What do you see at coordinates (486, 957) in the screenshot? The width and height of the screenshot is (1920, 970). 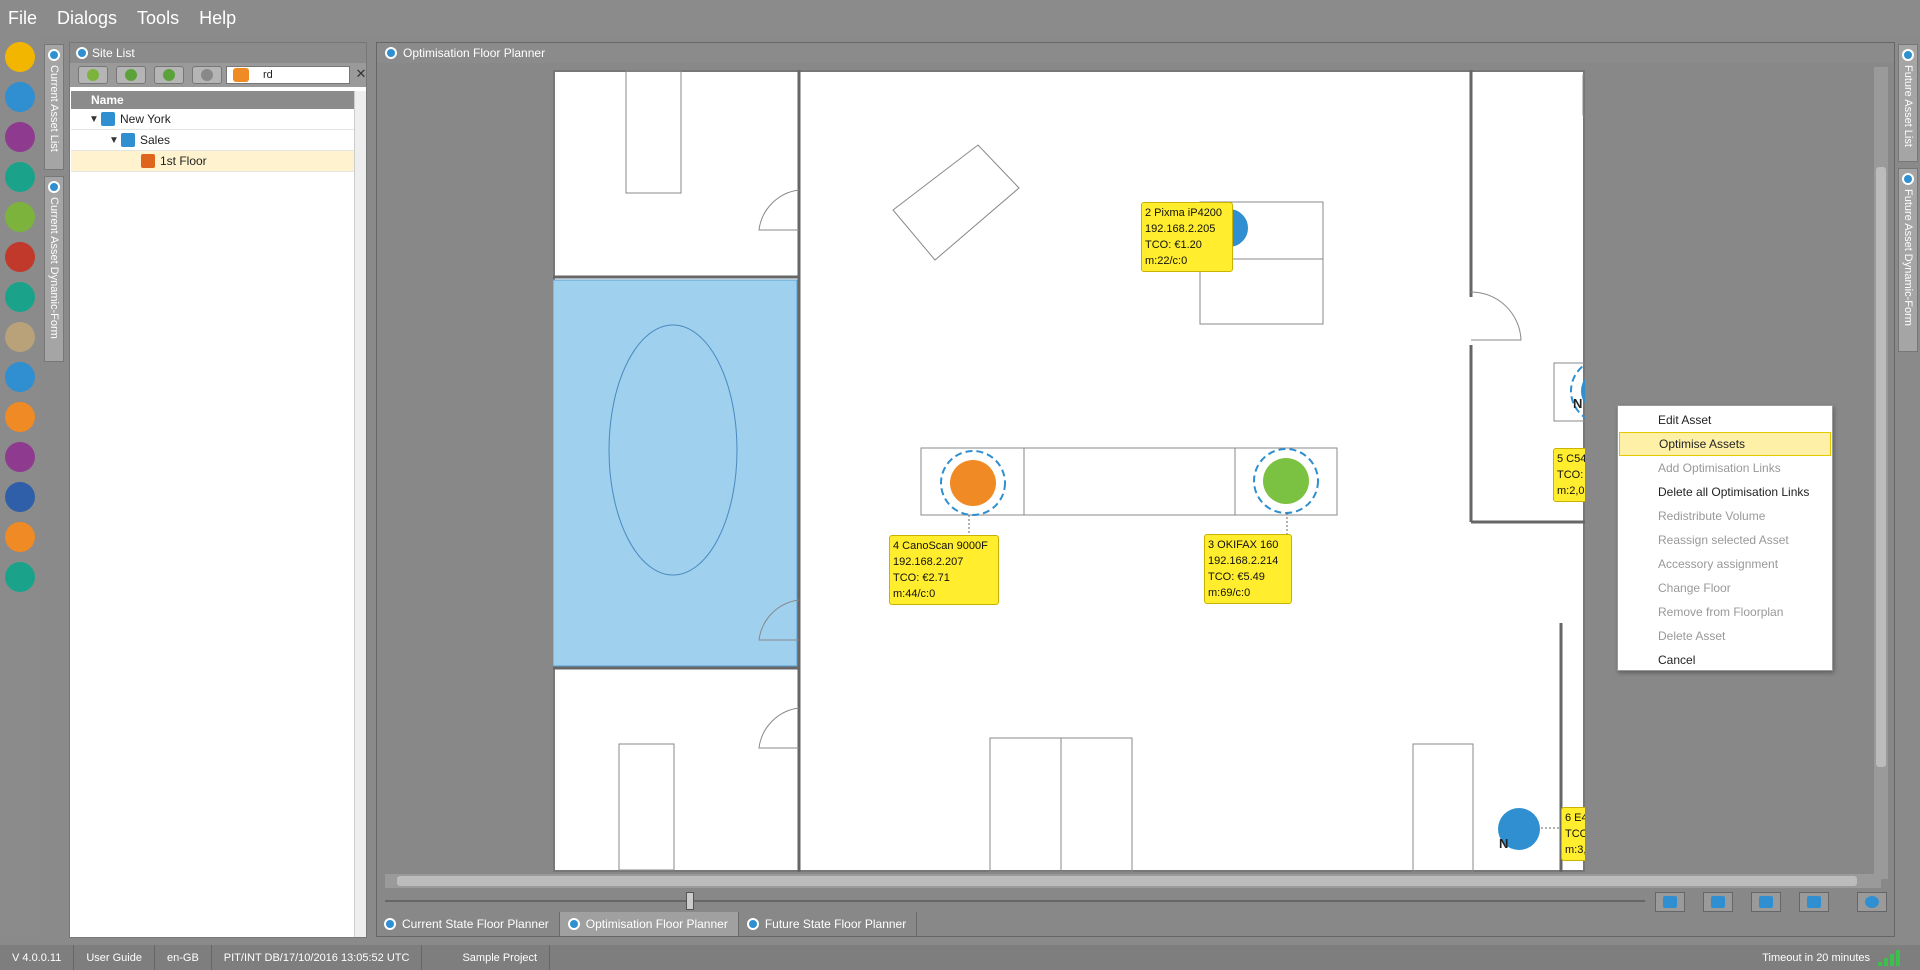 I see `project-label: Sample Project` at bounding box center [486, 957].